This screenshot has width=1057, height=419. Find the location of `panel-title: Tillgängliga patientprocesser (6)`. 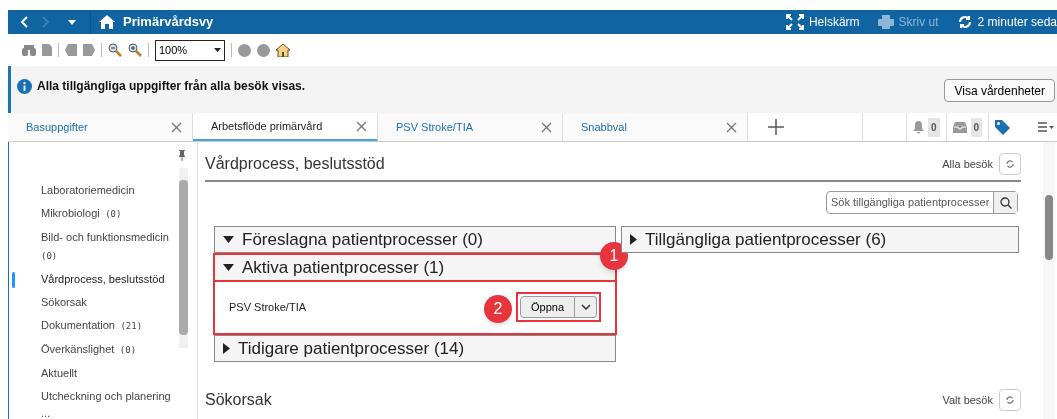

panel-title: Tillgängliga patientprocesser (6) is located at coordinates (766, 239).